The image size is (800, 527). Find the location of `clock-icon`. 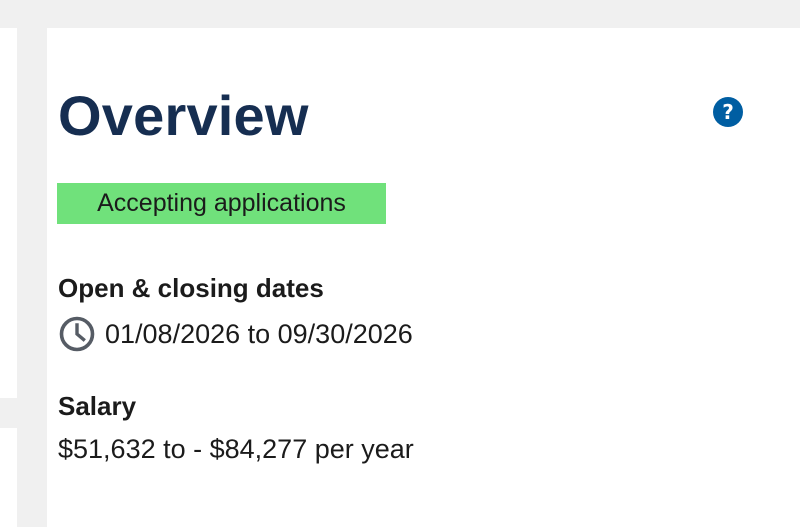

clock-icon is located at coordinates (77, 334).